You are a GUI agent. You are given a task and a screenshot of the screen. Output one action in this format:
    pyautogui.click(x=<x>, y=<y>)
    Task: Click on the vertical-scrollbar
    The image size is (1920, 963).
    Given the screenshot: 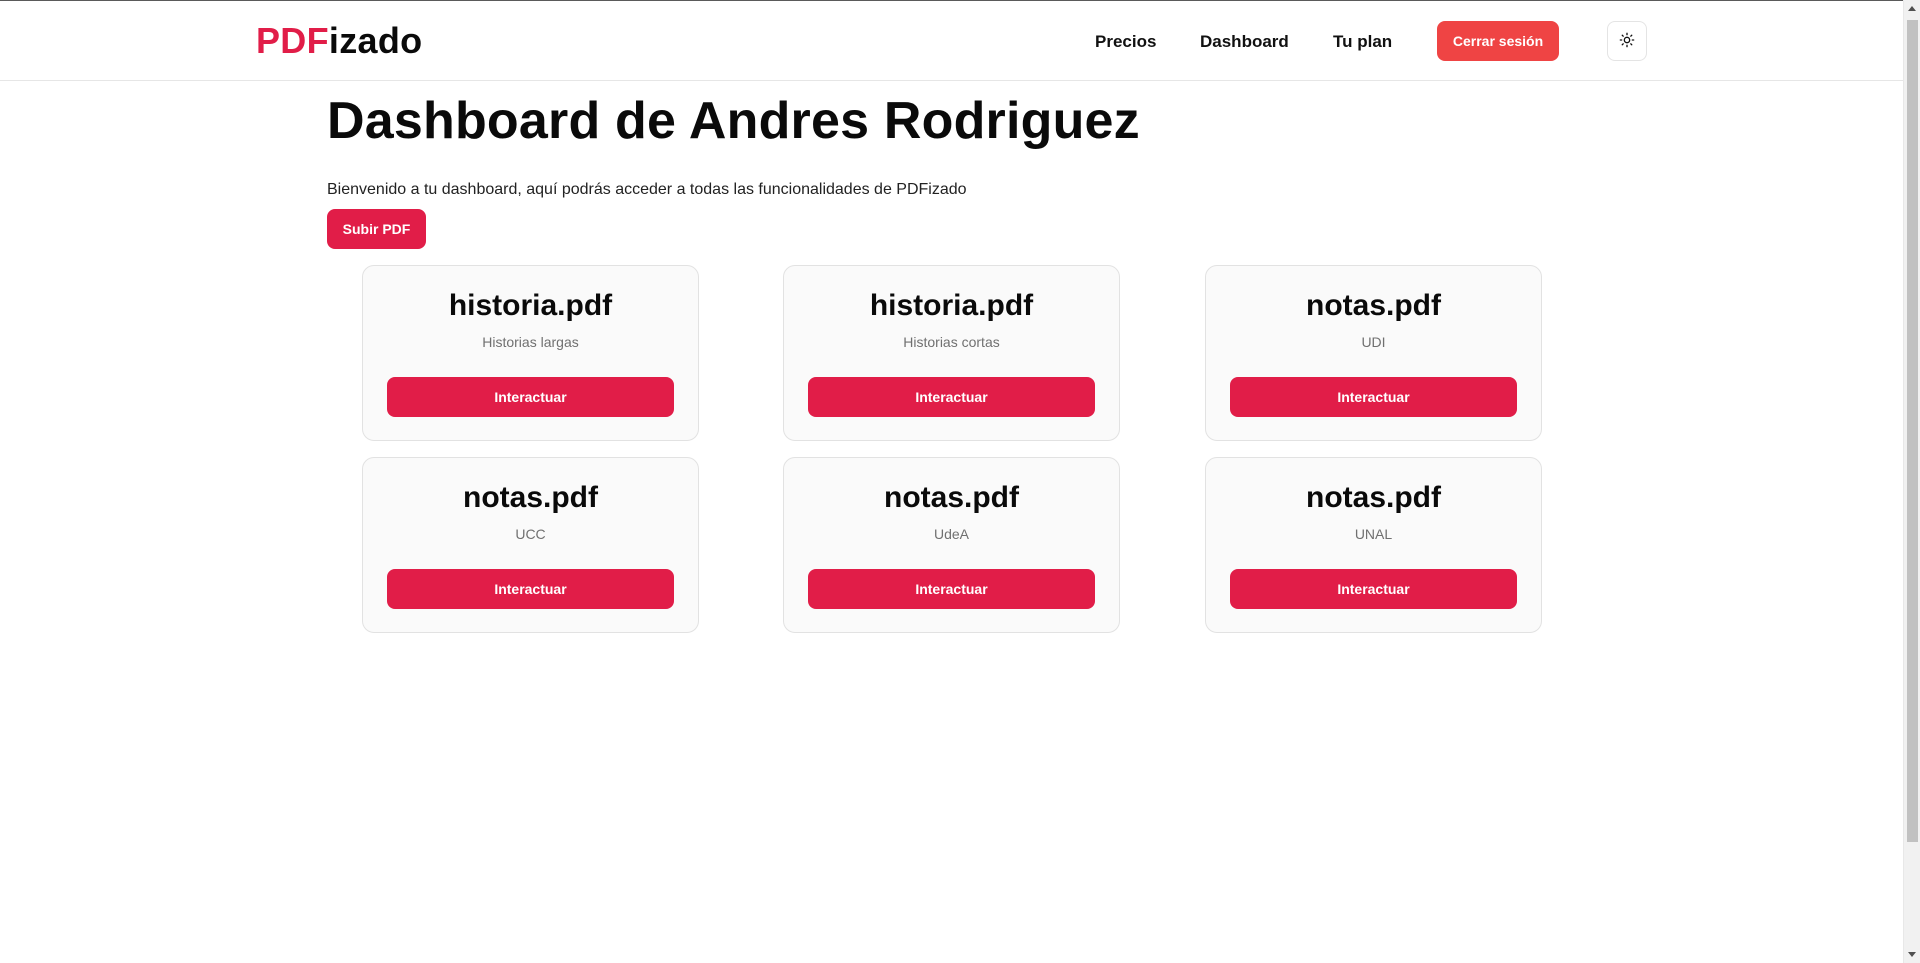 What is the action you would take?
    pyautogui.click(x=1911, y=481)
    